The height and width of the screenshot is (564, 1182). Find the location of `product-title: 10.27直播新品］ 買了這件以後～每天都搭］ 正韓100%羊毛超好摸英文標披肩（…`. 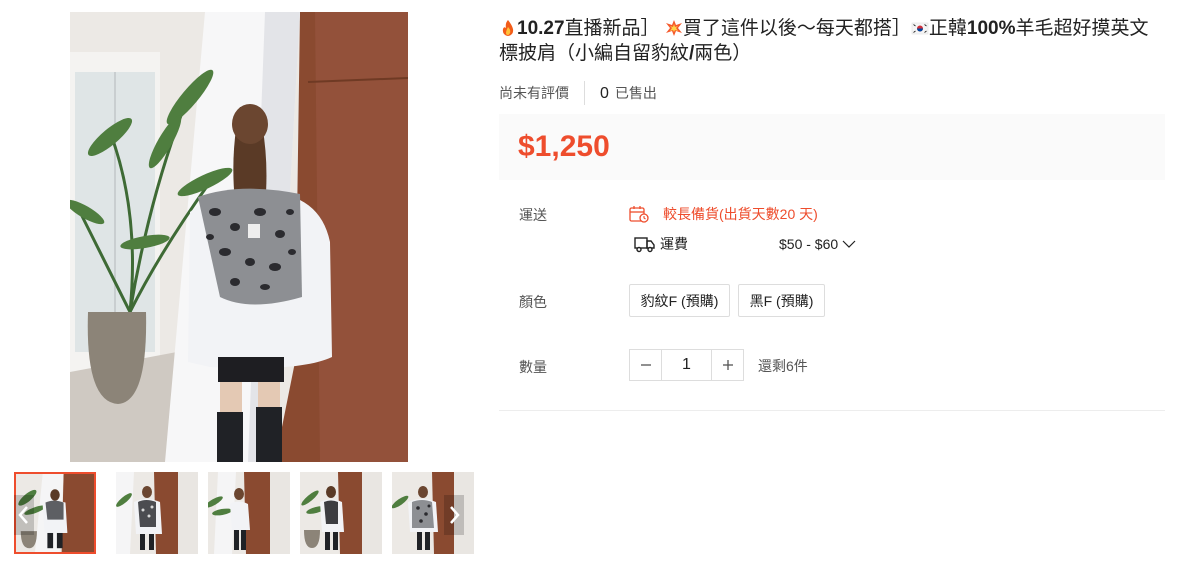

product-title: 10.27直播新品］ 買了這件以後～每天都搭］ 正韓100%羊毛超好摸英文標披肩（… is located at coordinates (832, 41).